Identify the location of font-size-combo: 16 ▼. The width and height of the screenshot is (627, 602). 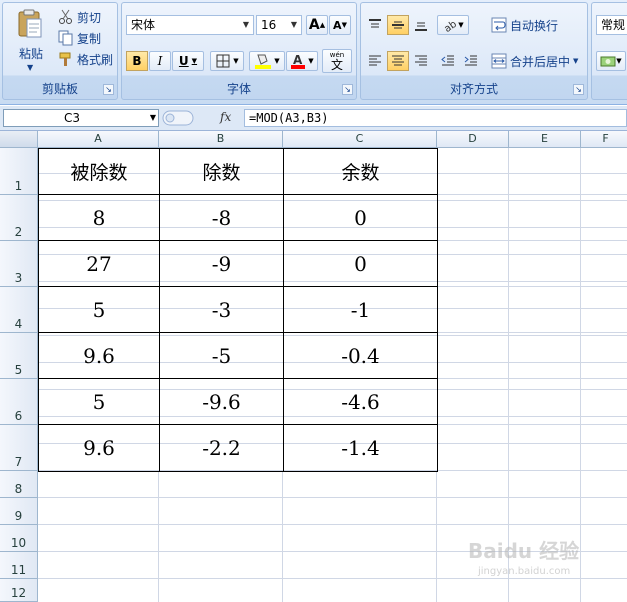
(279, 25).